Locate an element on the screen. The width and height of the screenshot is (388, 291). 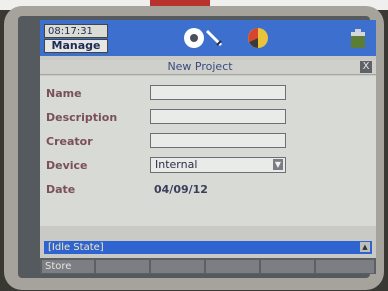
status-bar: 08:17:31 Manage is located at coordinates (208, 38).